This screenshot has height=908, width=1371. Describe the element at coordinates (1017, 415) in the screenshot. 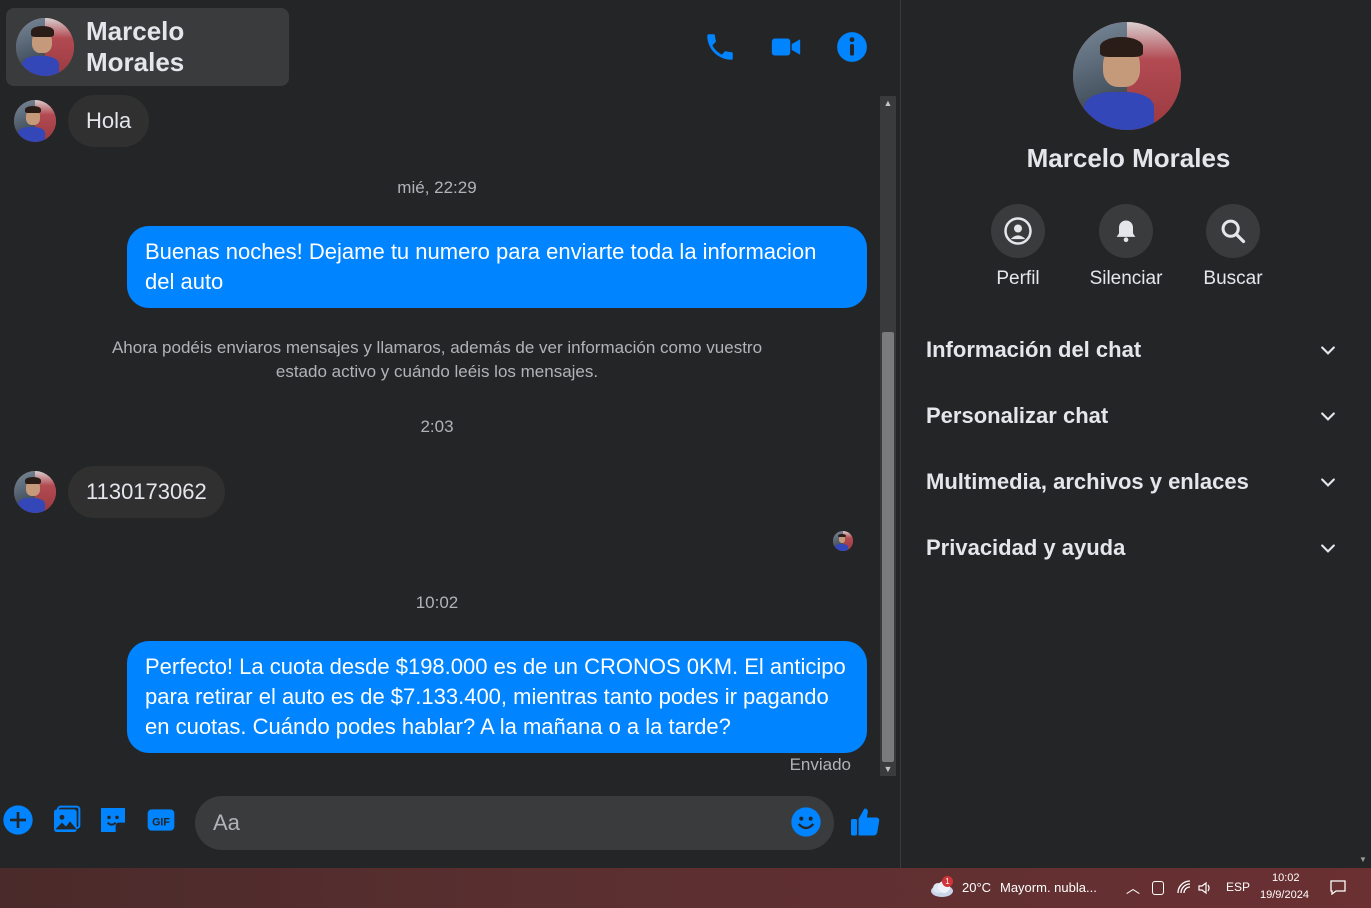

I see `section-label: Personalizar chat` at that location.